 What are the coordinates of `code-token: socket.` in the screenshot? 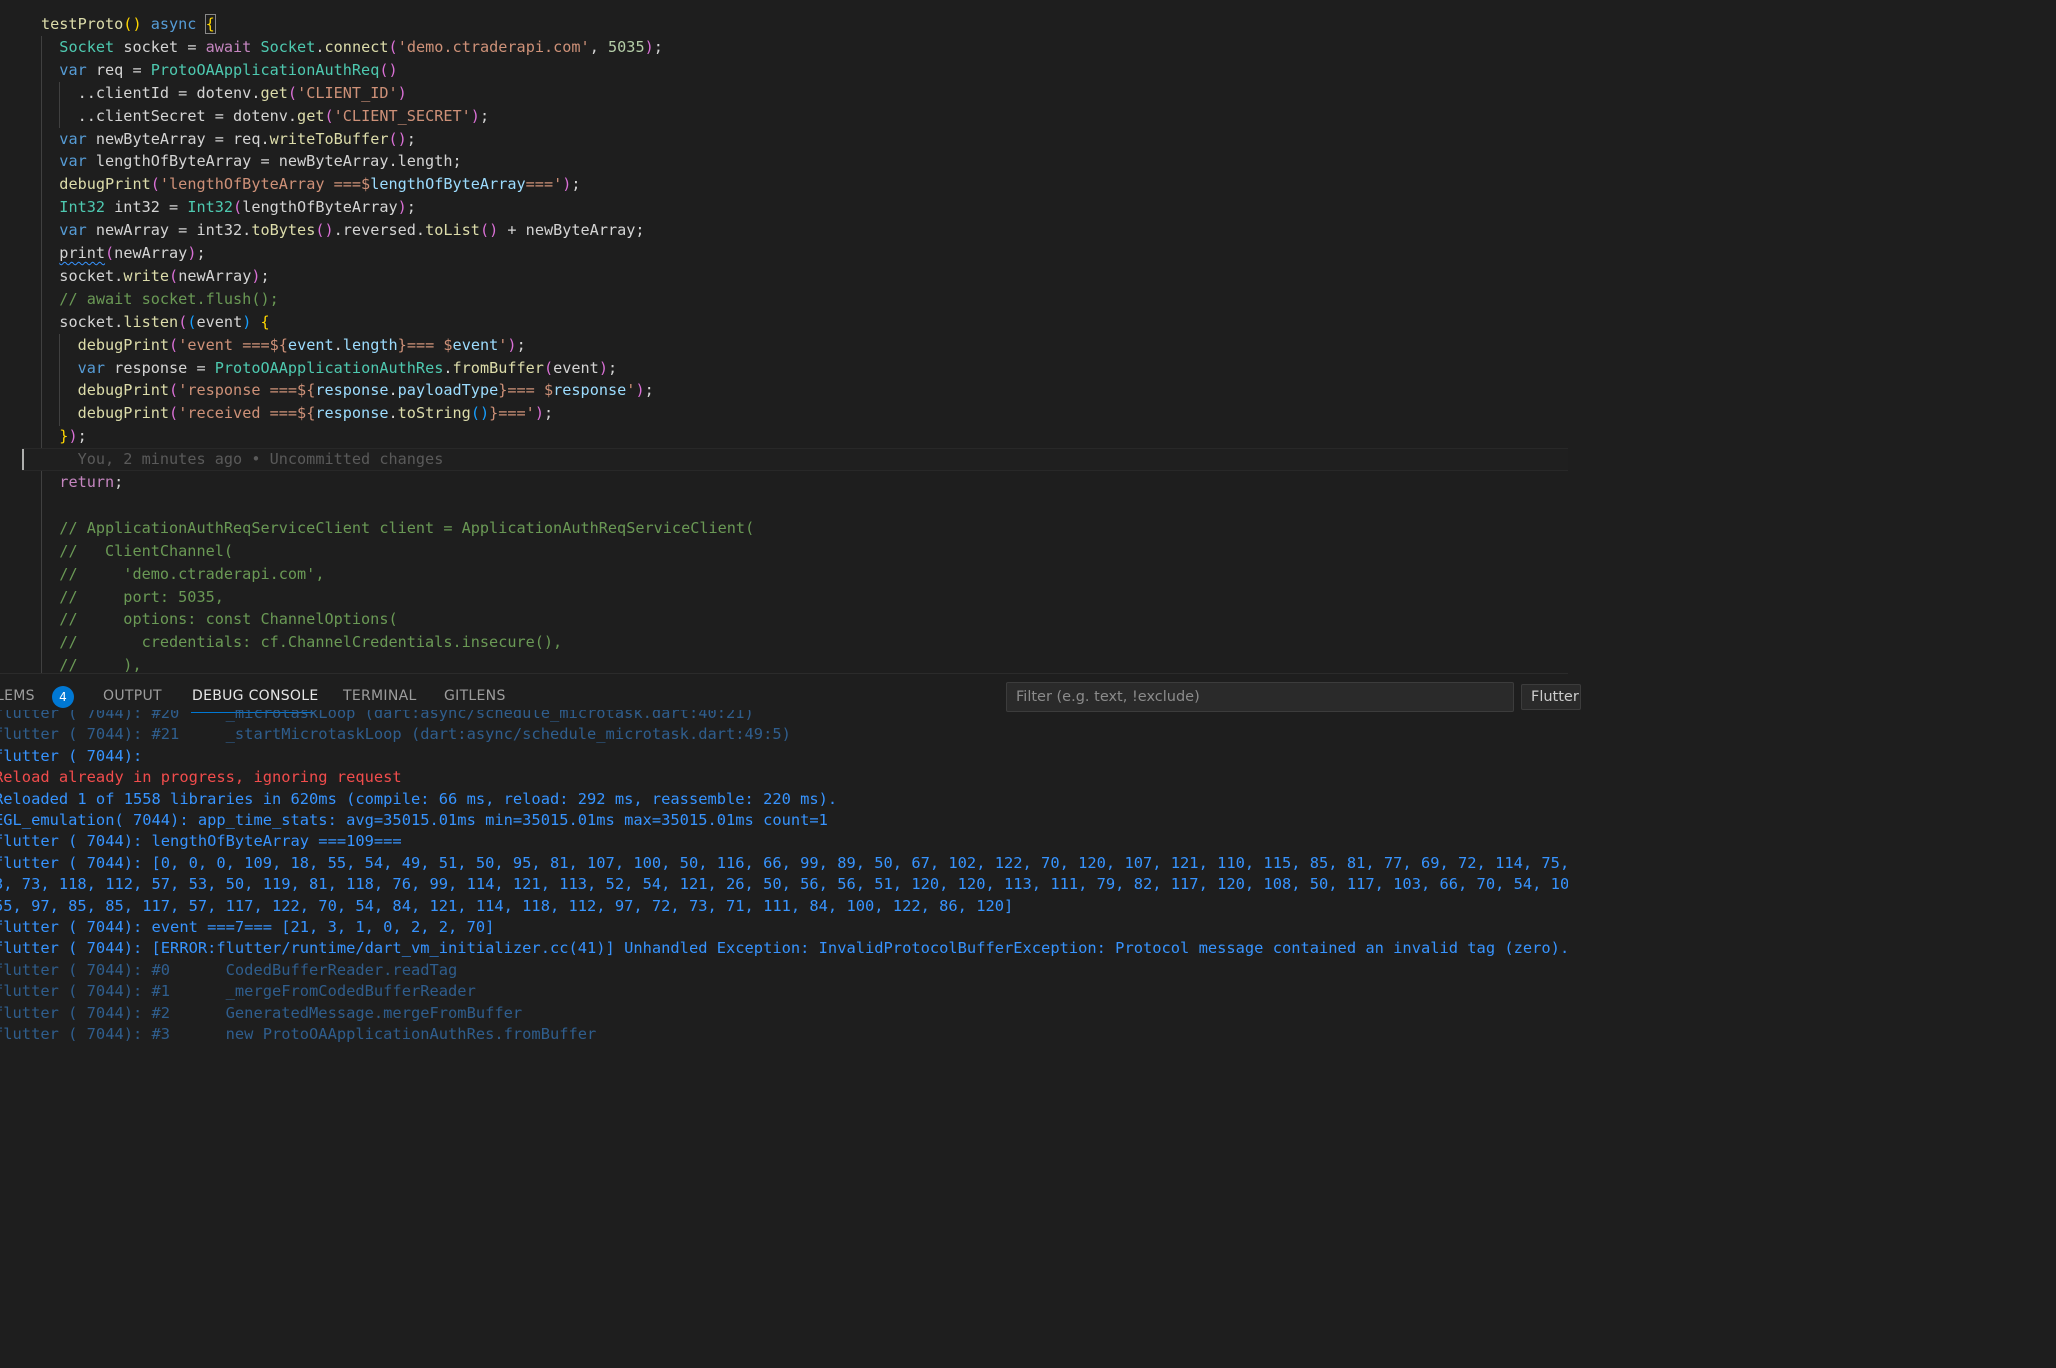 It's located at (91, 321).